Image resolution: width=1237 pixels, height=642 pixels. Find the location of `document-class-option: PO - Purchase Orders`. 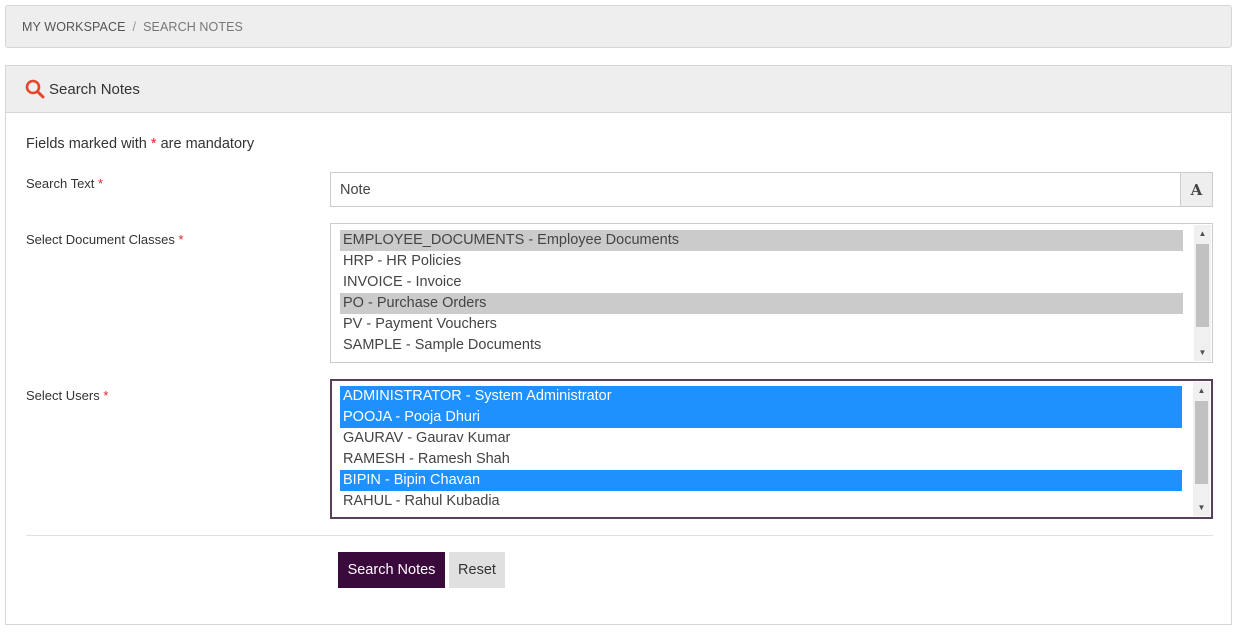

document-class-option: PO - Purchase Orders is located at coordinates (761, 303).